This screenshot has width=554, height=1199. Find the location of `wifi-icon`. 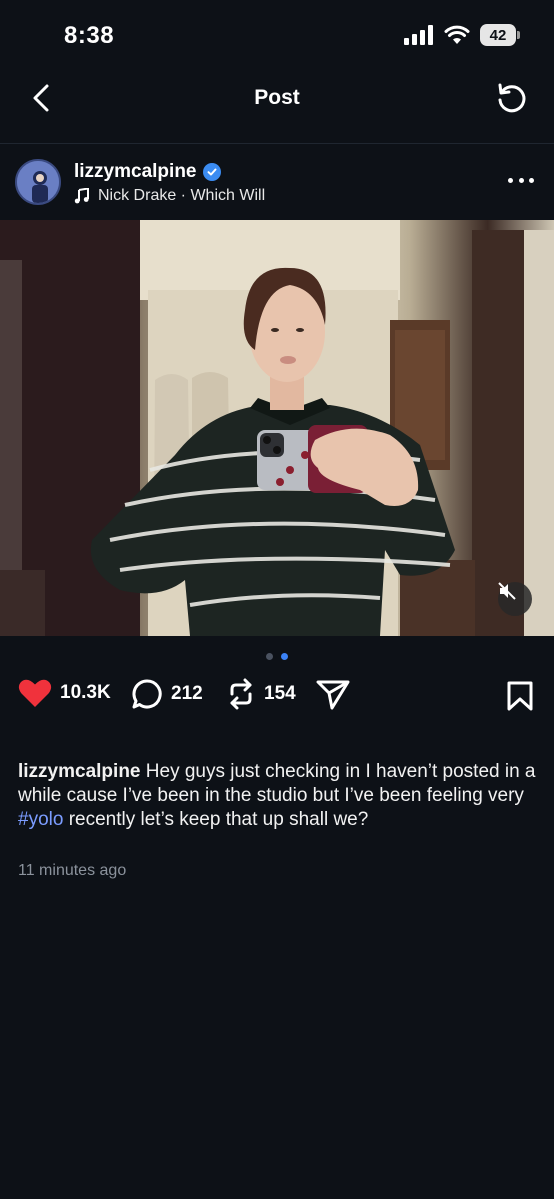

wifi-icon is located at coordinates (457, 34).